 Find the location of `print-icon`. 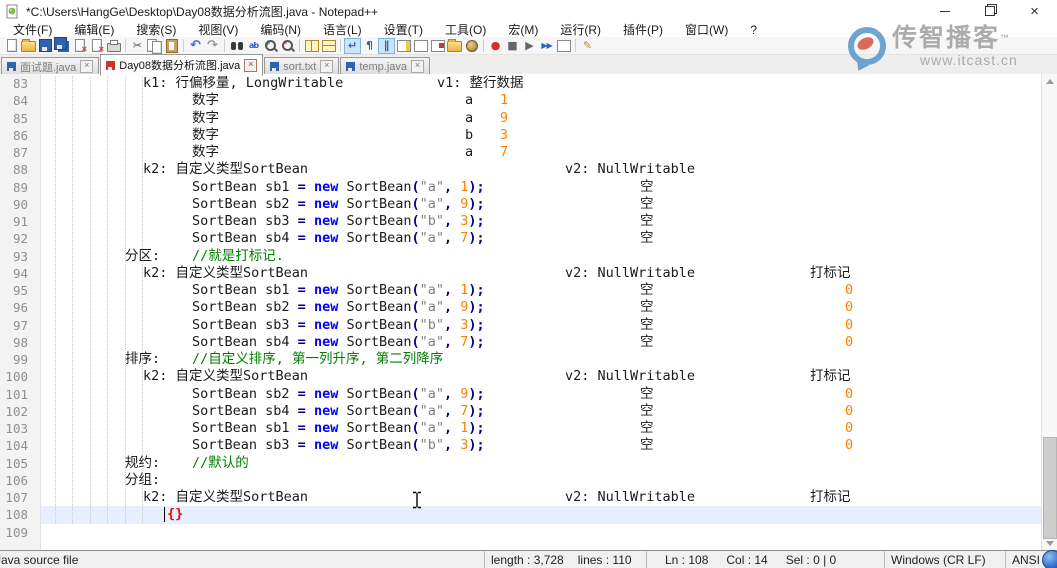

print-icon is located at coordinates (113, 46).